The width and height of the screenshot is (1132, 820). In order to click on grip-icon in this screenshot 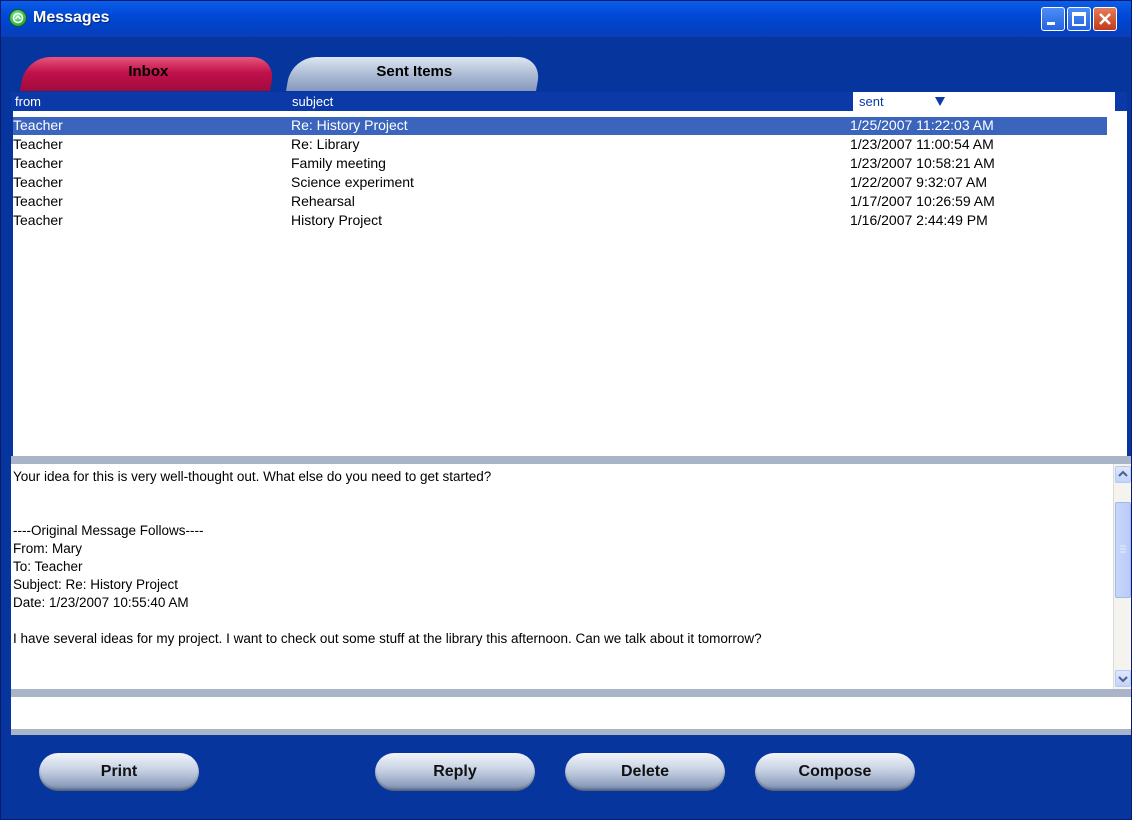, I will do `click(1123, 549)`.